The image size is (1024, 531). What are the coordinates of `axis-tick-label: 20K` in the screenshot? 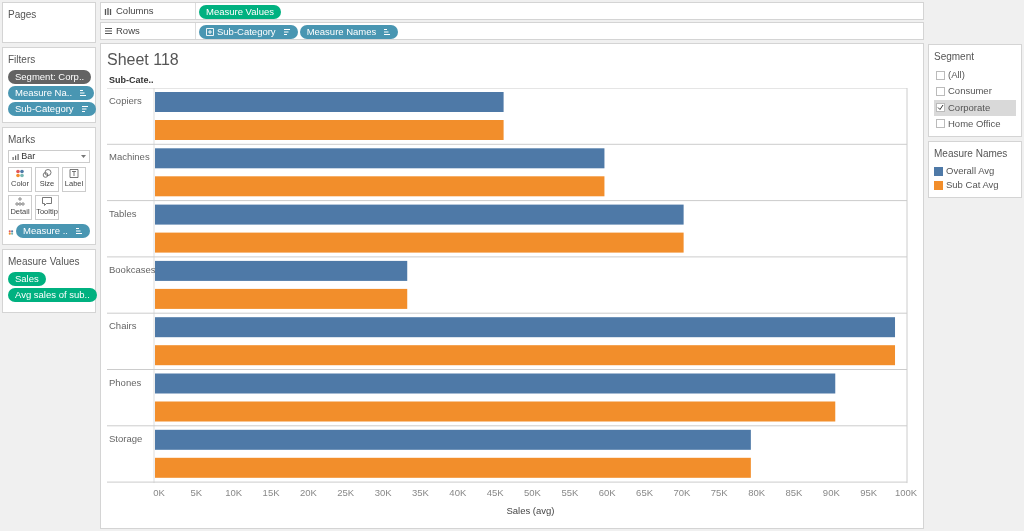 It's located at (308, 492).